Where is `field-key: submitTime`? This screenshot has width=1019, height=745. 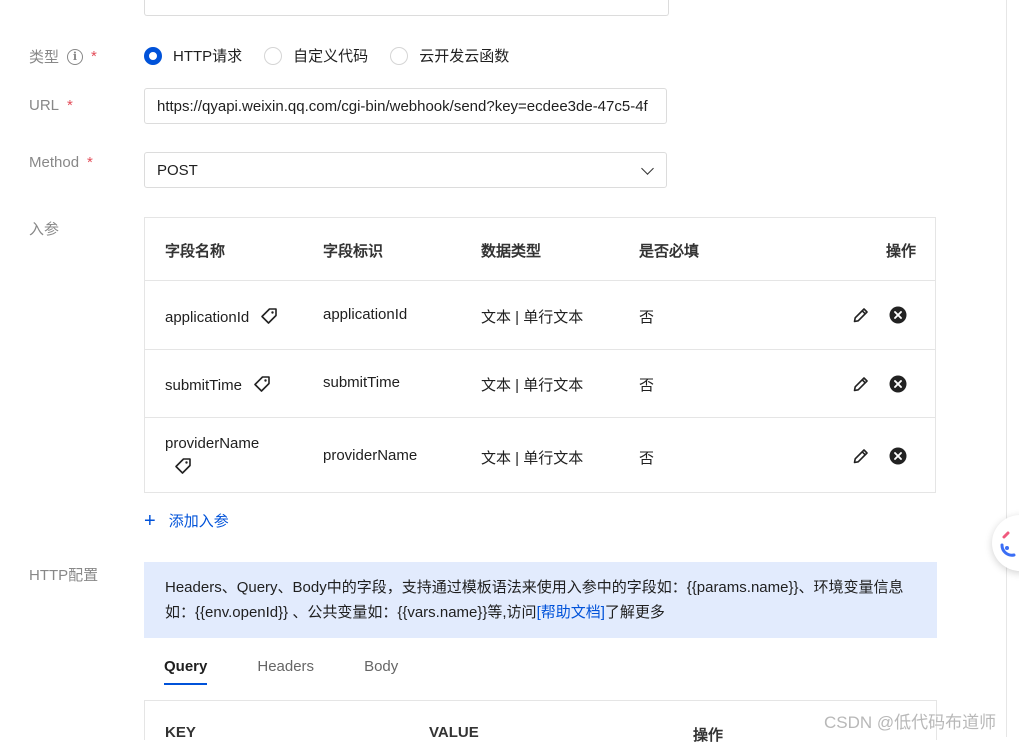
field-key: submitTime is located at coordinates (361, 382).